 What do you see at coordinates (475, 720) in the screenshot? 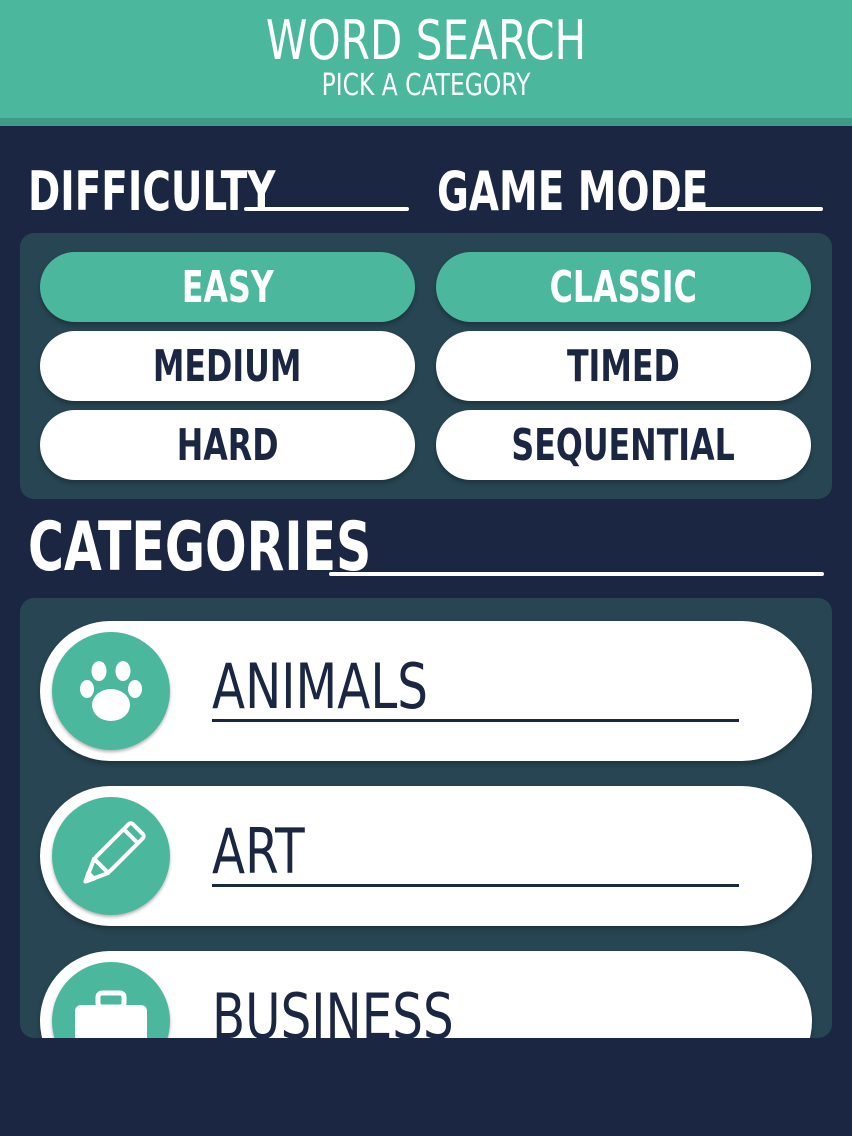
I see `category-animals-underline` at bounding box center [475, 720].